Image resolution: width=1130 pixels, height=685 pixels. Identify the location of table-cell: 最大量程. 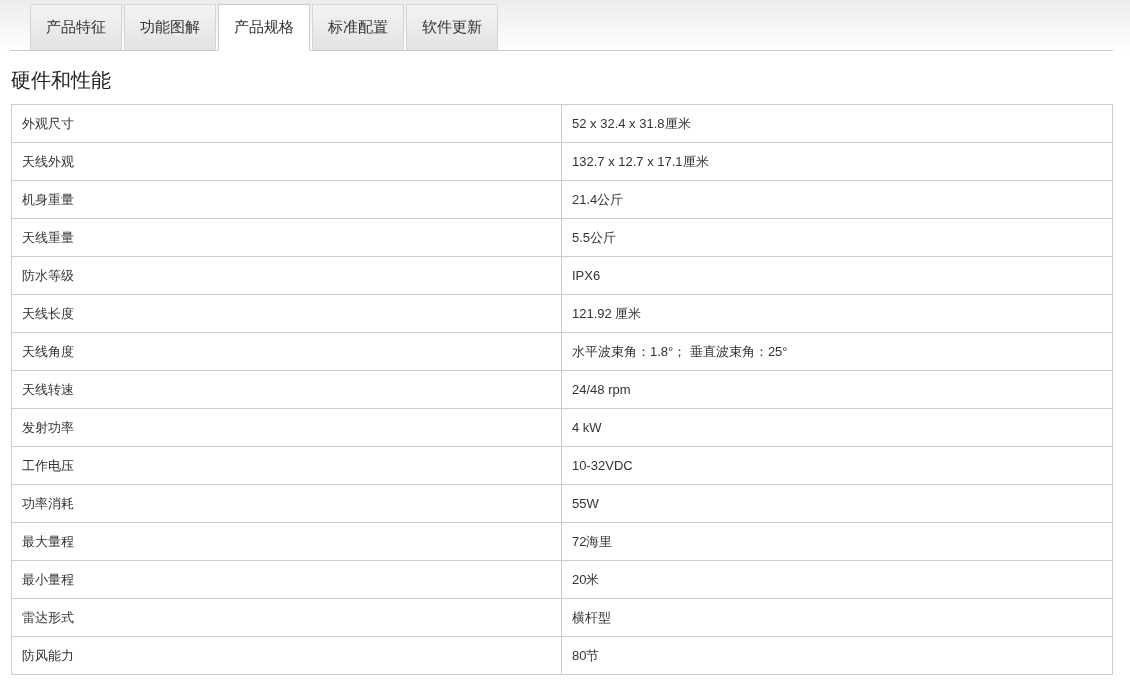
(286, 541).